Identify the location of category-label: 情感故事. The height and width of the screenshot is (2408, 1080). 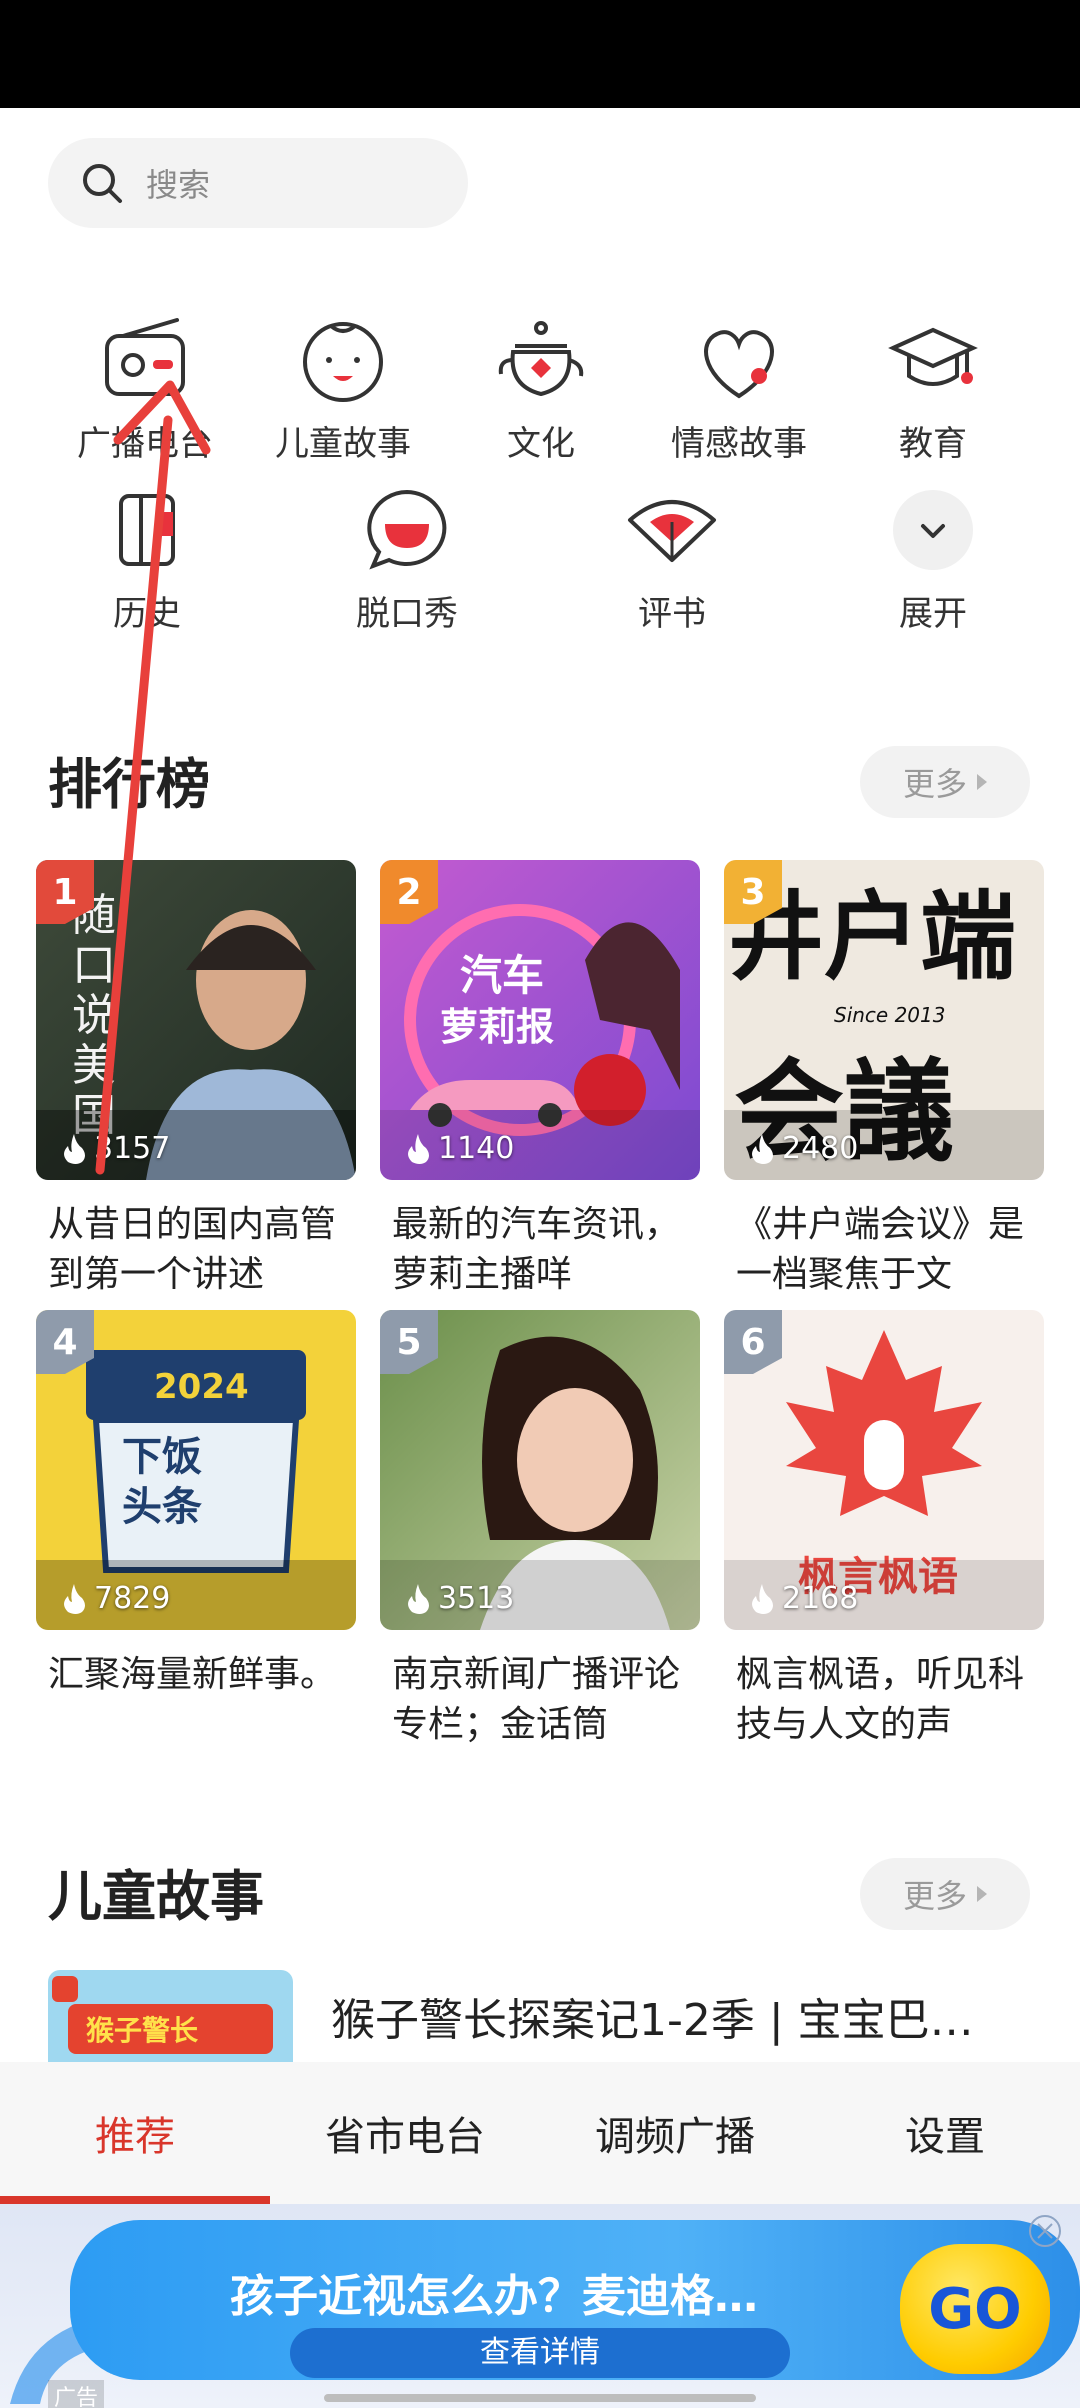
(739, 444).